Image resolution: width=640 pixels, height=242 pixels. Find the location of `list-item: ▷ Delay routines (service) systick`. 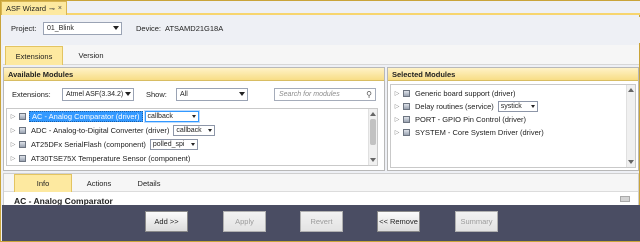

list-item: ▷ Delay routines (service) systick is located at coordinates (509, 106).